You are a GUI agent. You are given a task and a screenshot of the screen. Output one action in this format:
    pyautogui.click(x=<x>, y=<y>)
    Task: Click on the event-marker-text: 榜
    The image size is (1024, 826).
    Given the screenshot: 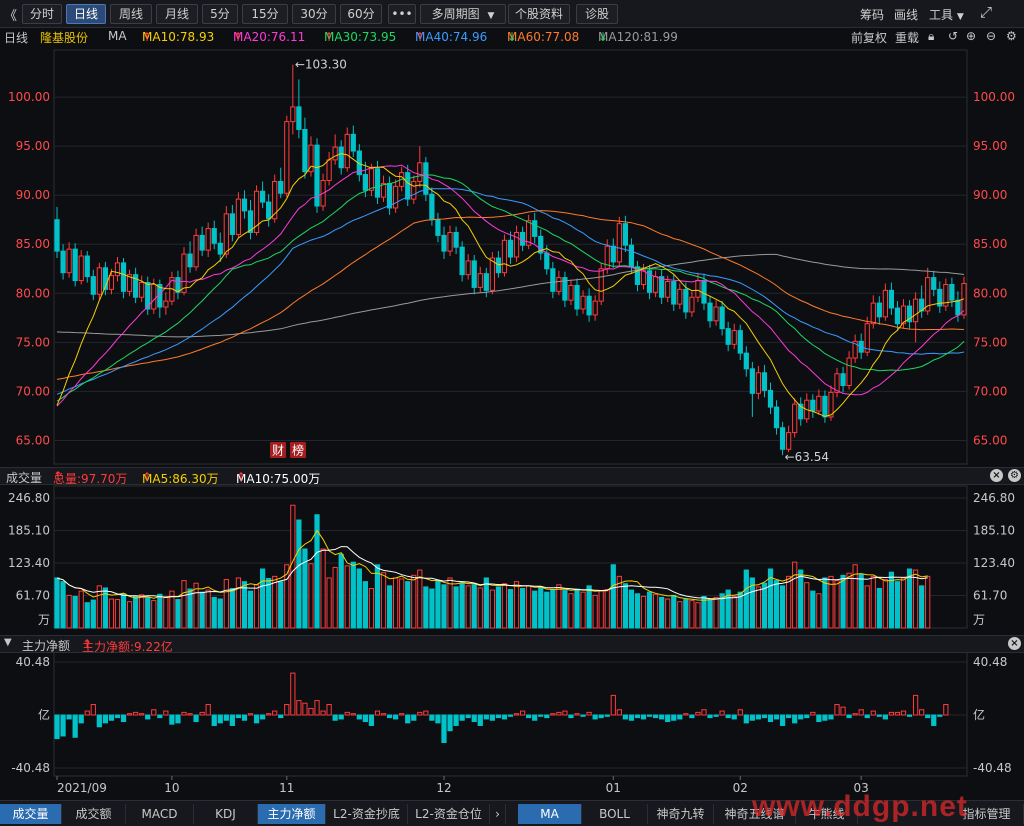 What is the action you would take?
    pyautogui.click(x=298, y=450)
    